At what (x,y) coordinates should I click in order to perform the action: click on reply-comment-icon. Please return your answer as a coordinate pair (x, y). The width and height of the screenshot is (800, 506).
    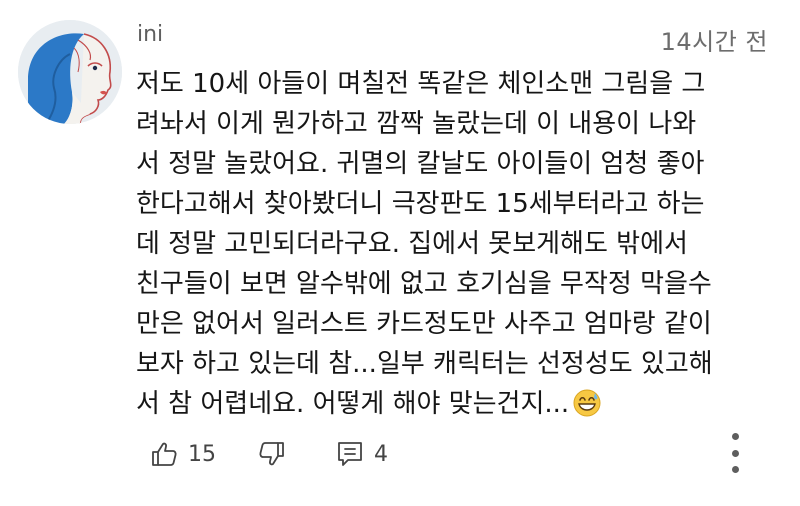
    Looking at the image, I should click on (350, 454).